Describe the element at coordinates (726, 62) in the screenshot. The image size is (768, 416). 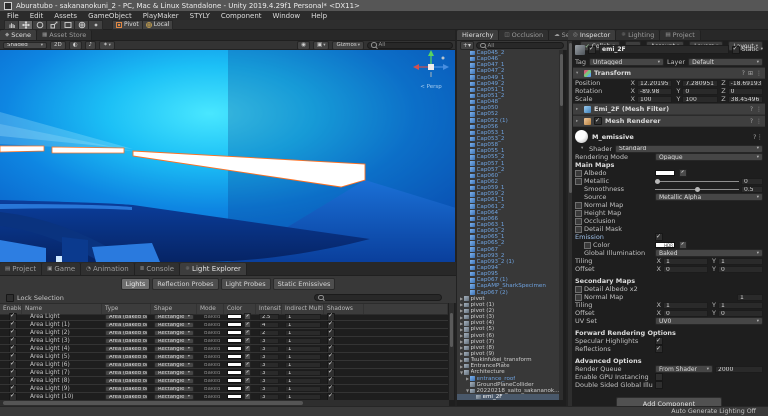
I see `layer-dropdown: Default` at that location.